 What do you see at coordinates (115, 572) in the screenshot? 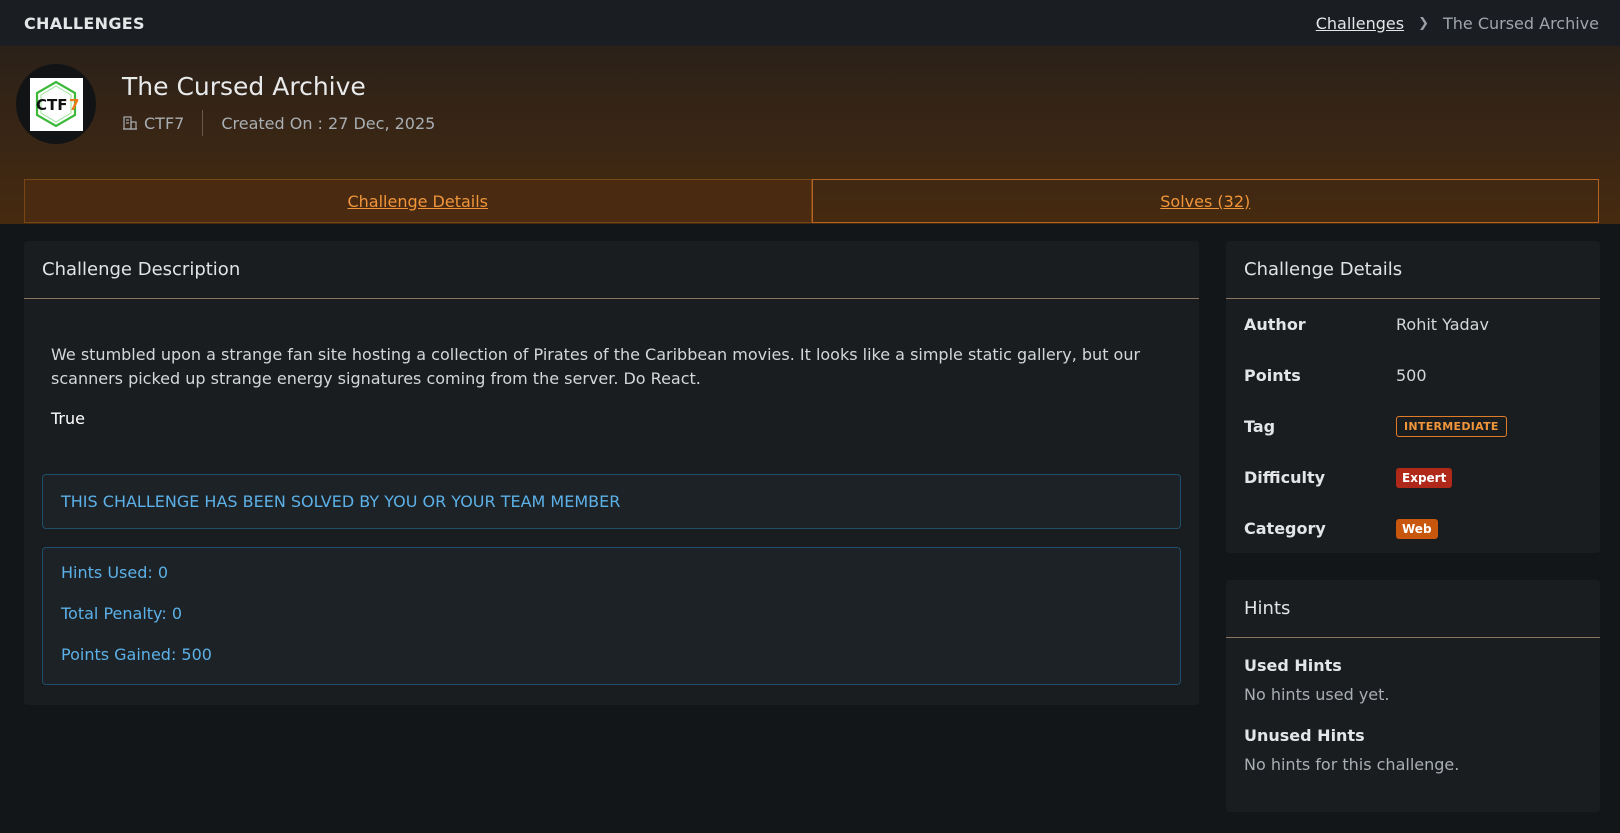
I see `hints-used: Hints Used: 0` at bounding box center [115, 572].